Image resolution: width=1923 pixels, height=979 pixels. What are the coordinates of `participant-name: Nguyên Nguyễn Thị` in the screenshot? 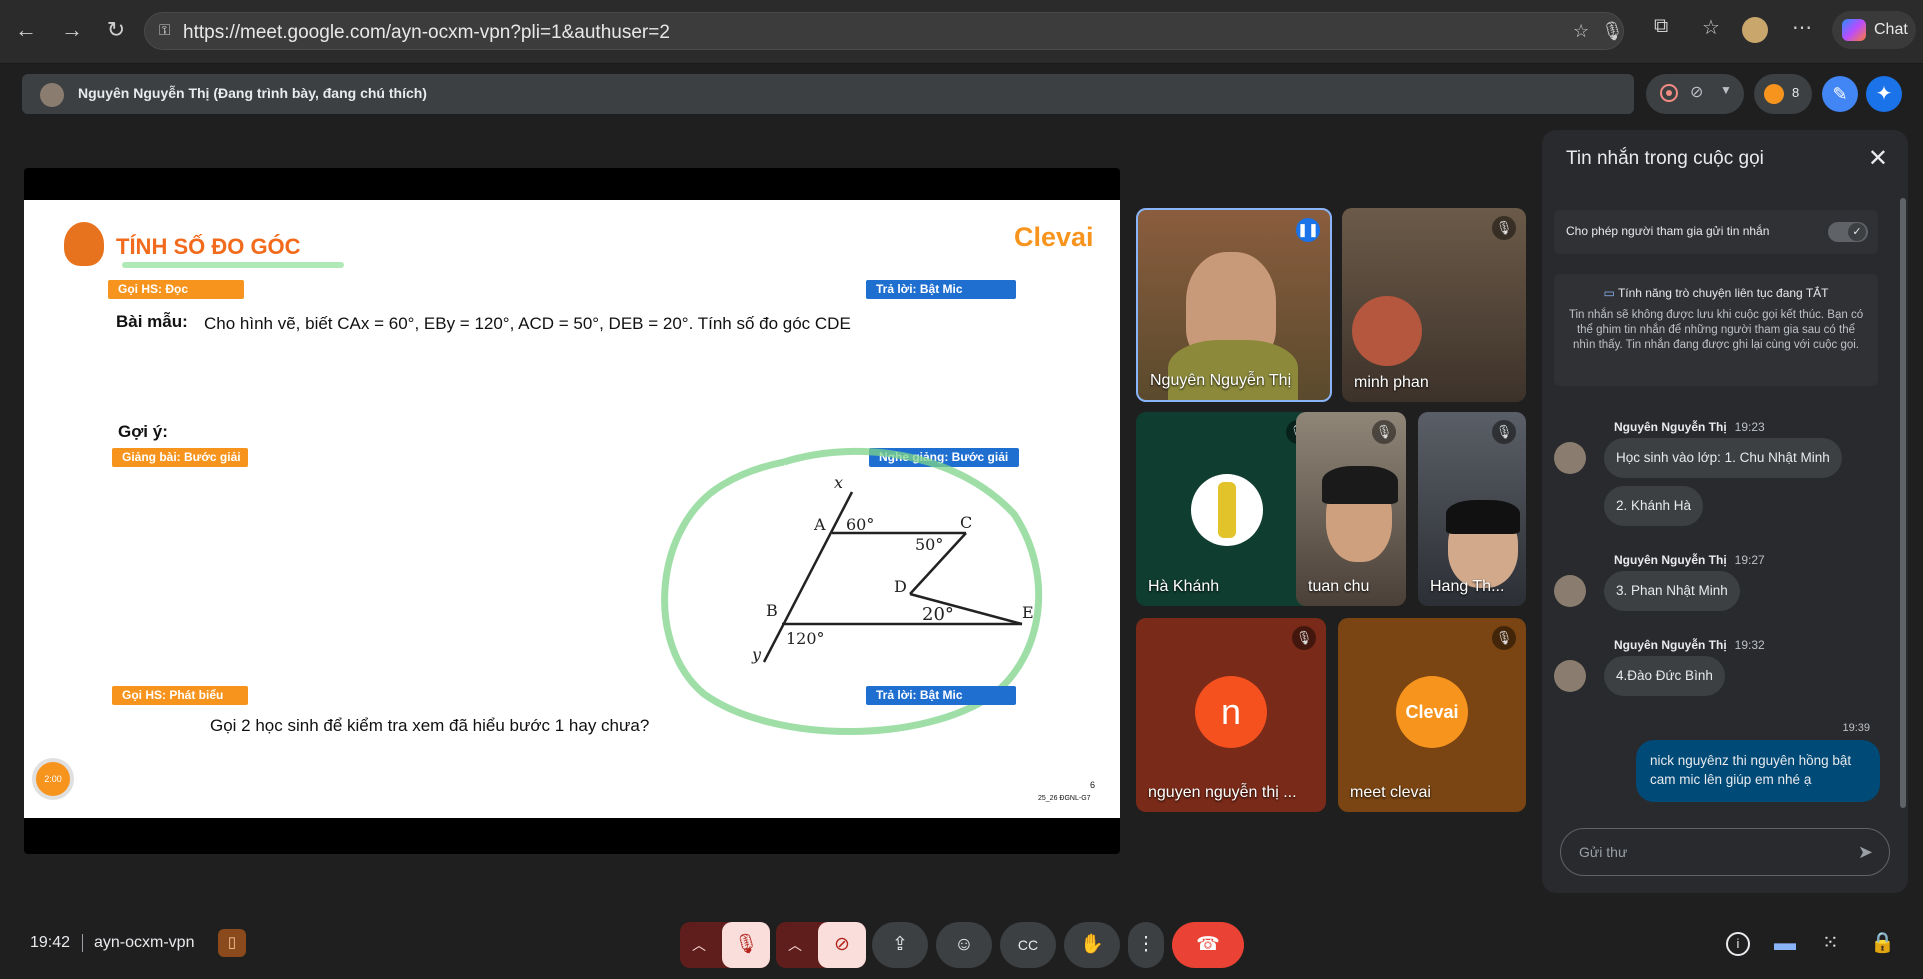 It's located at (1221, 380).